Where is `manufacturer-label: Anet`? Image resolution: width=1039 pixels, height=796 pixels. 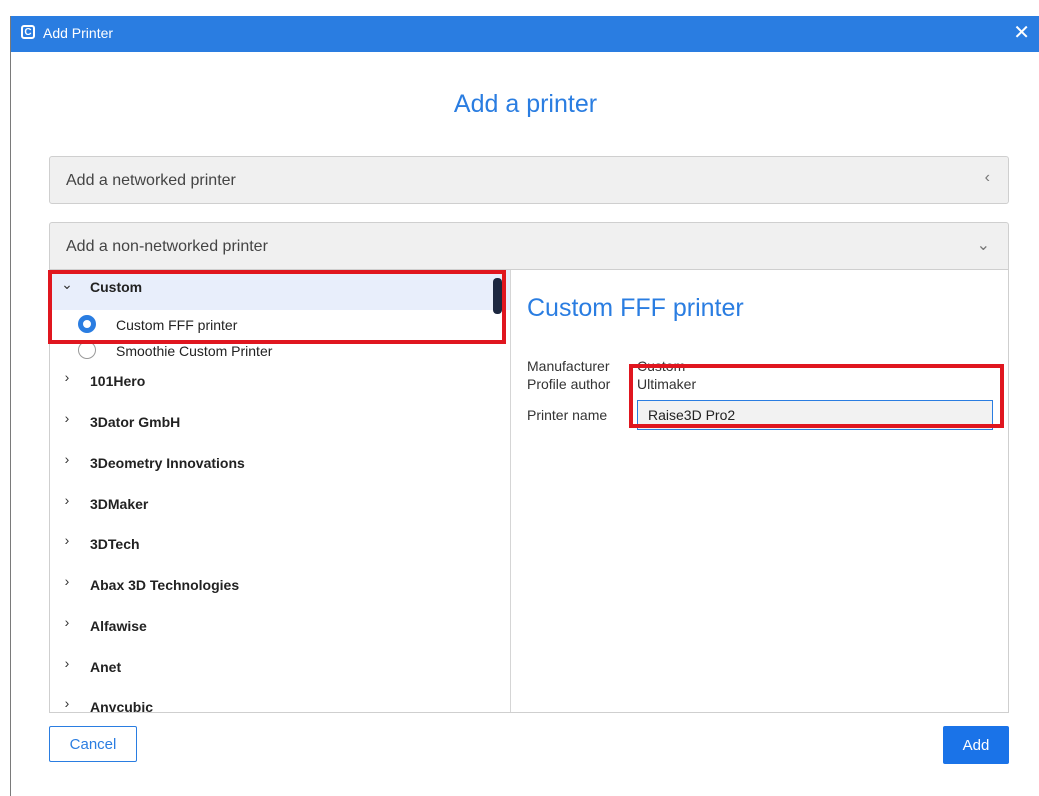 manufacturer-label: Anet is located at coordinates (106, 667).